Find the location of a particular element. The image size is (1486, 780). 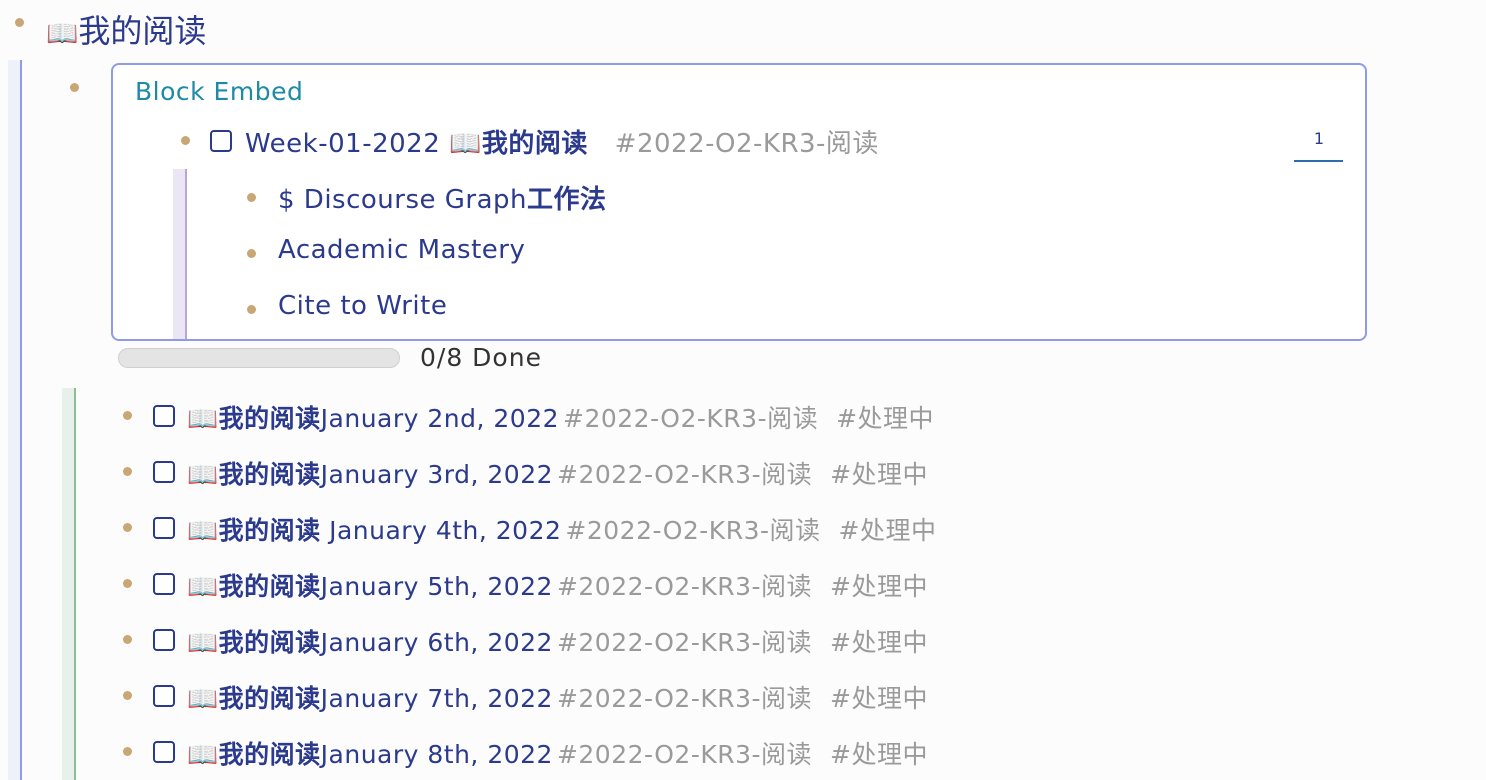

date-link: January 2nd, 2022 is located at coordinates (440, 418).